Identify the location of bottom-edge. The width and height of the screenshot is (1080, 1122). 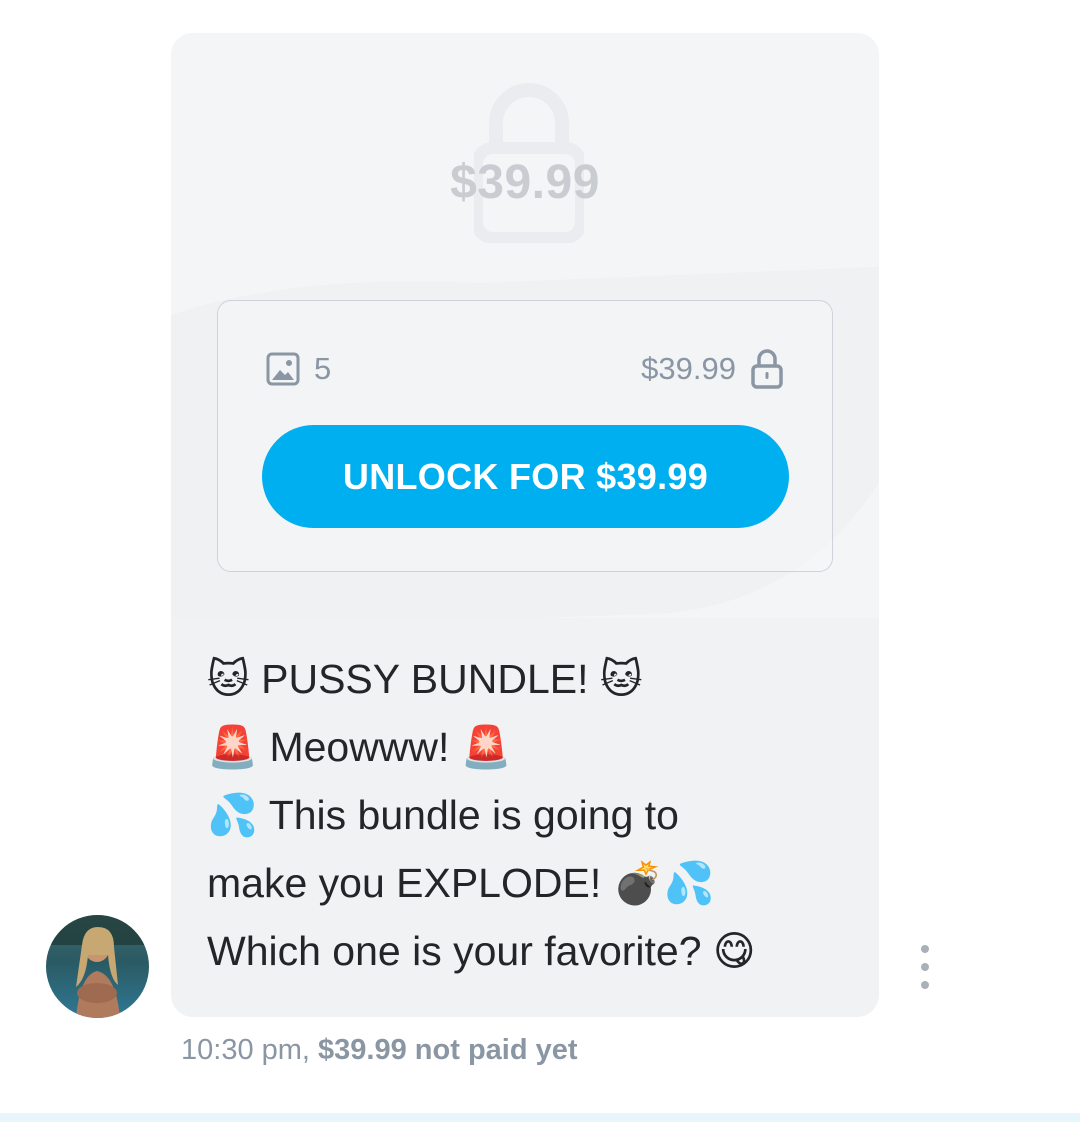
(540, 1117).